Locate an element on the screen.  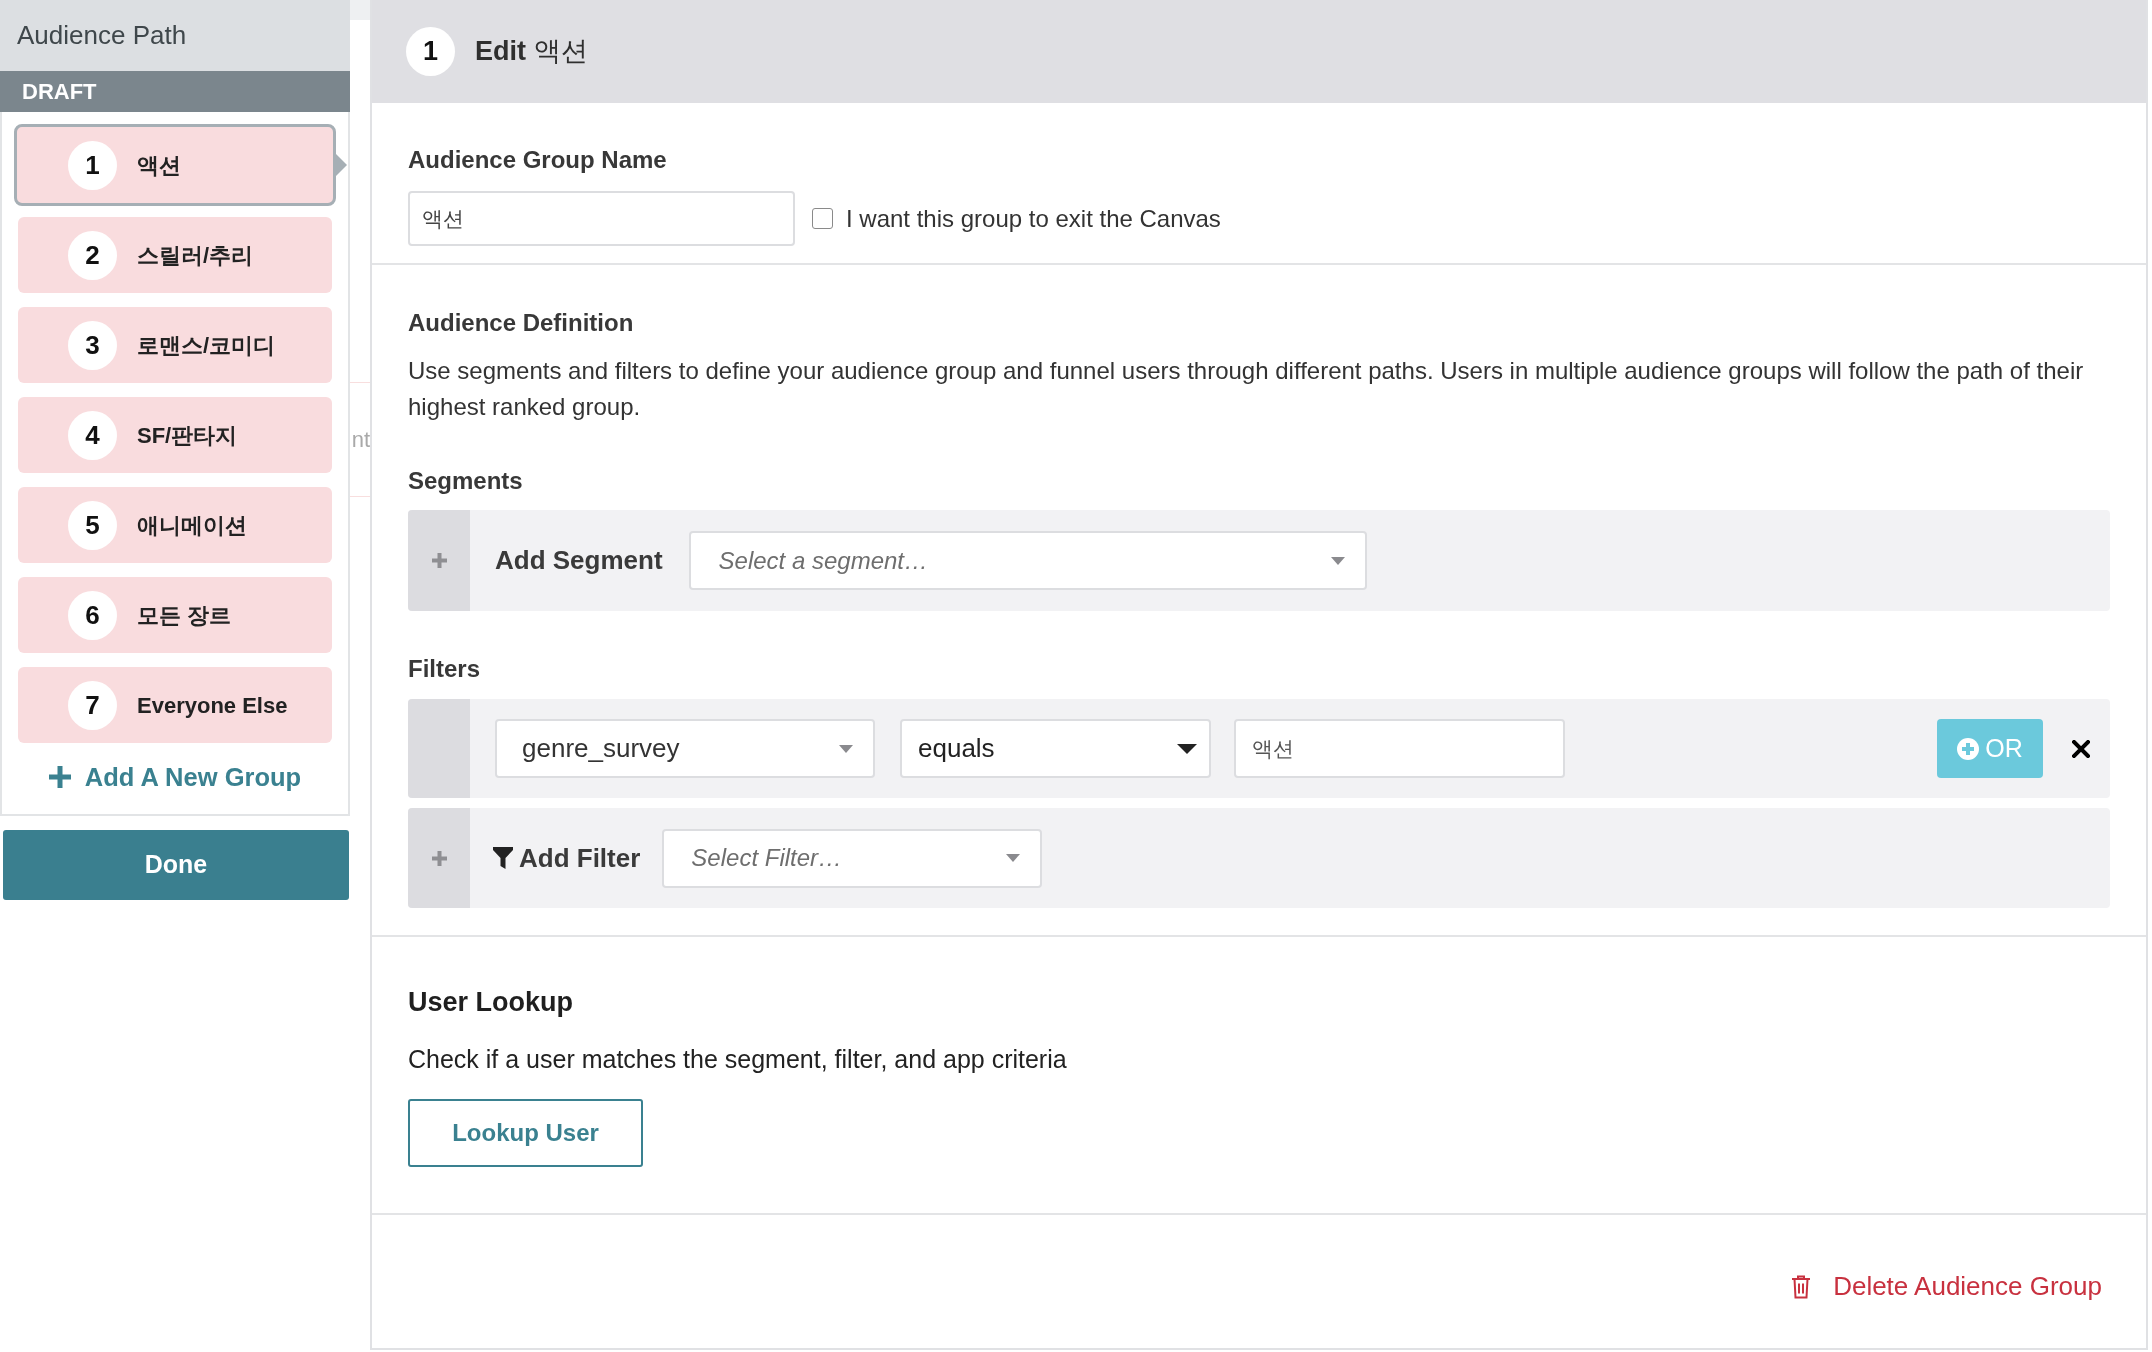
sidebar-item: 3 로맨스/코미디 is located at coordinates (175, 345).